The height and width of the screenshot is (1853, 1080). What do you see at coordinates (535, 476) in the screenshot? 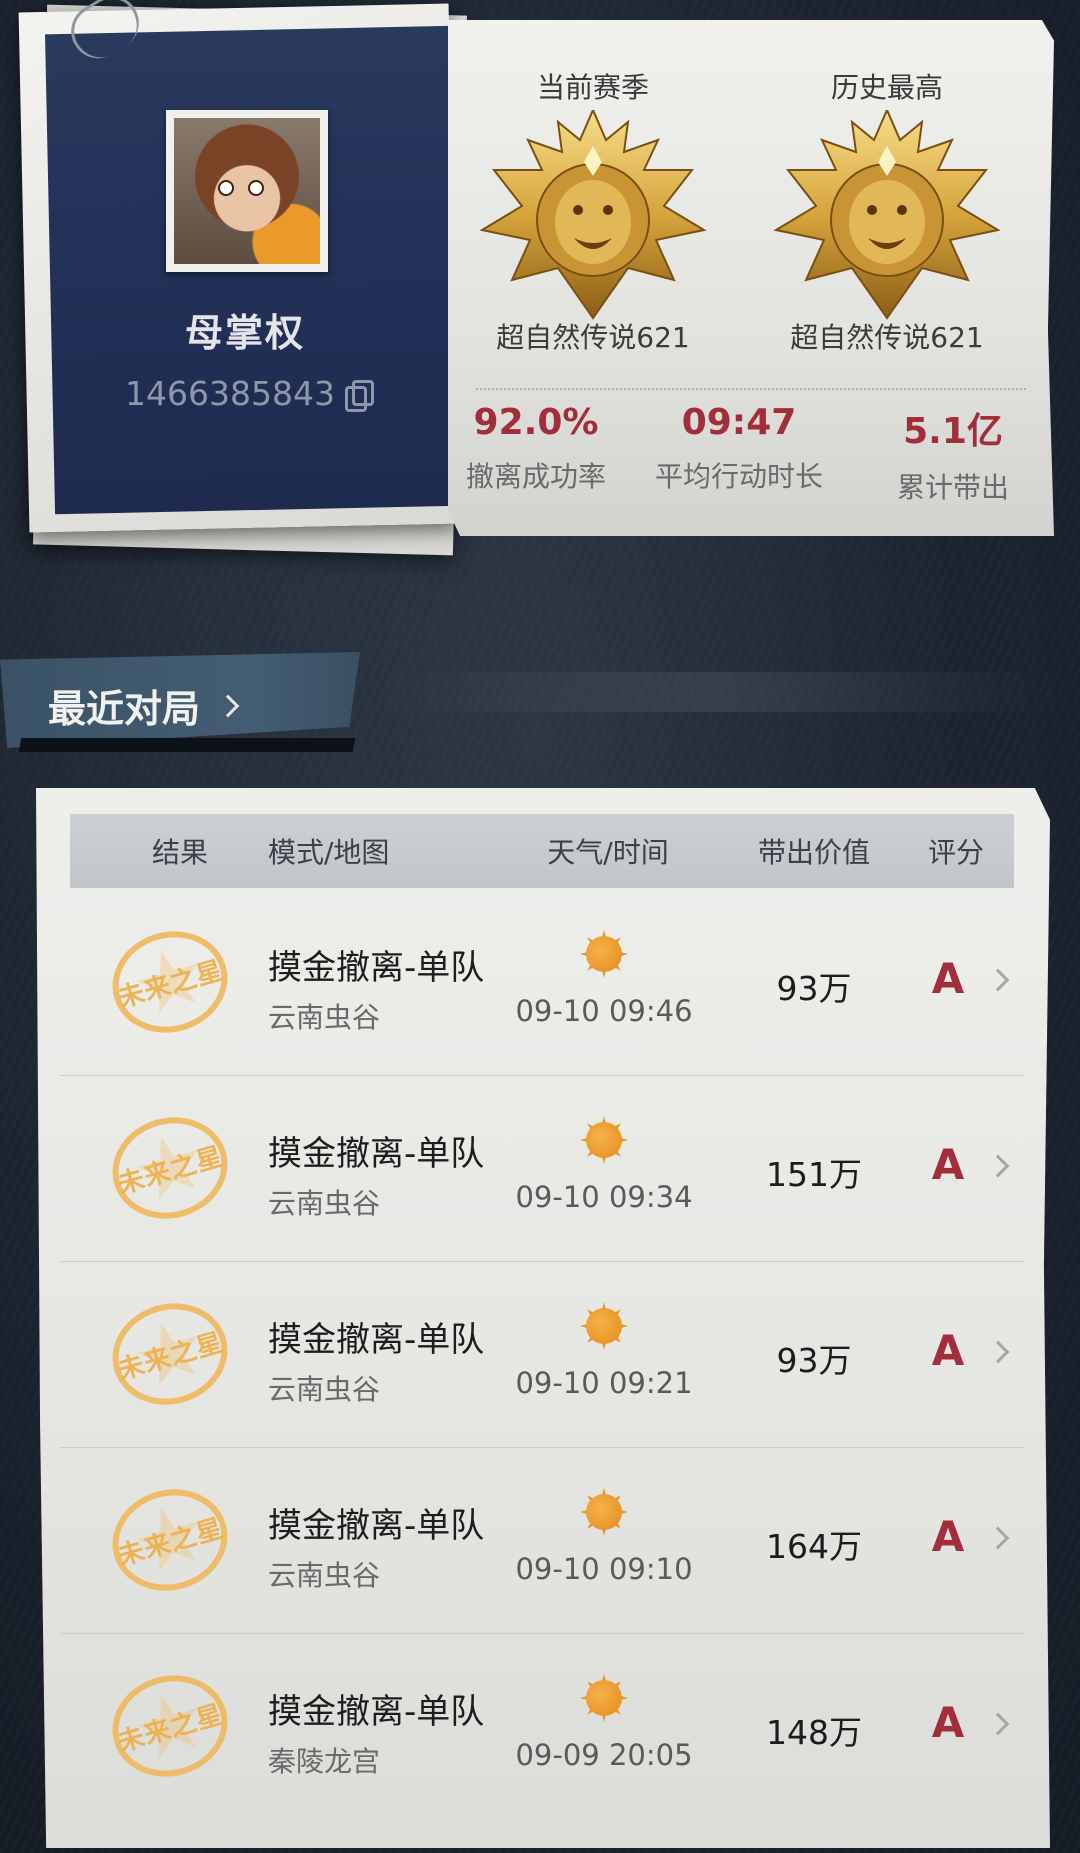
I see `stat-label: 撤离成功率` at bounding box center [535, 476].